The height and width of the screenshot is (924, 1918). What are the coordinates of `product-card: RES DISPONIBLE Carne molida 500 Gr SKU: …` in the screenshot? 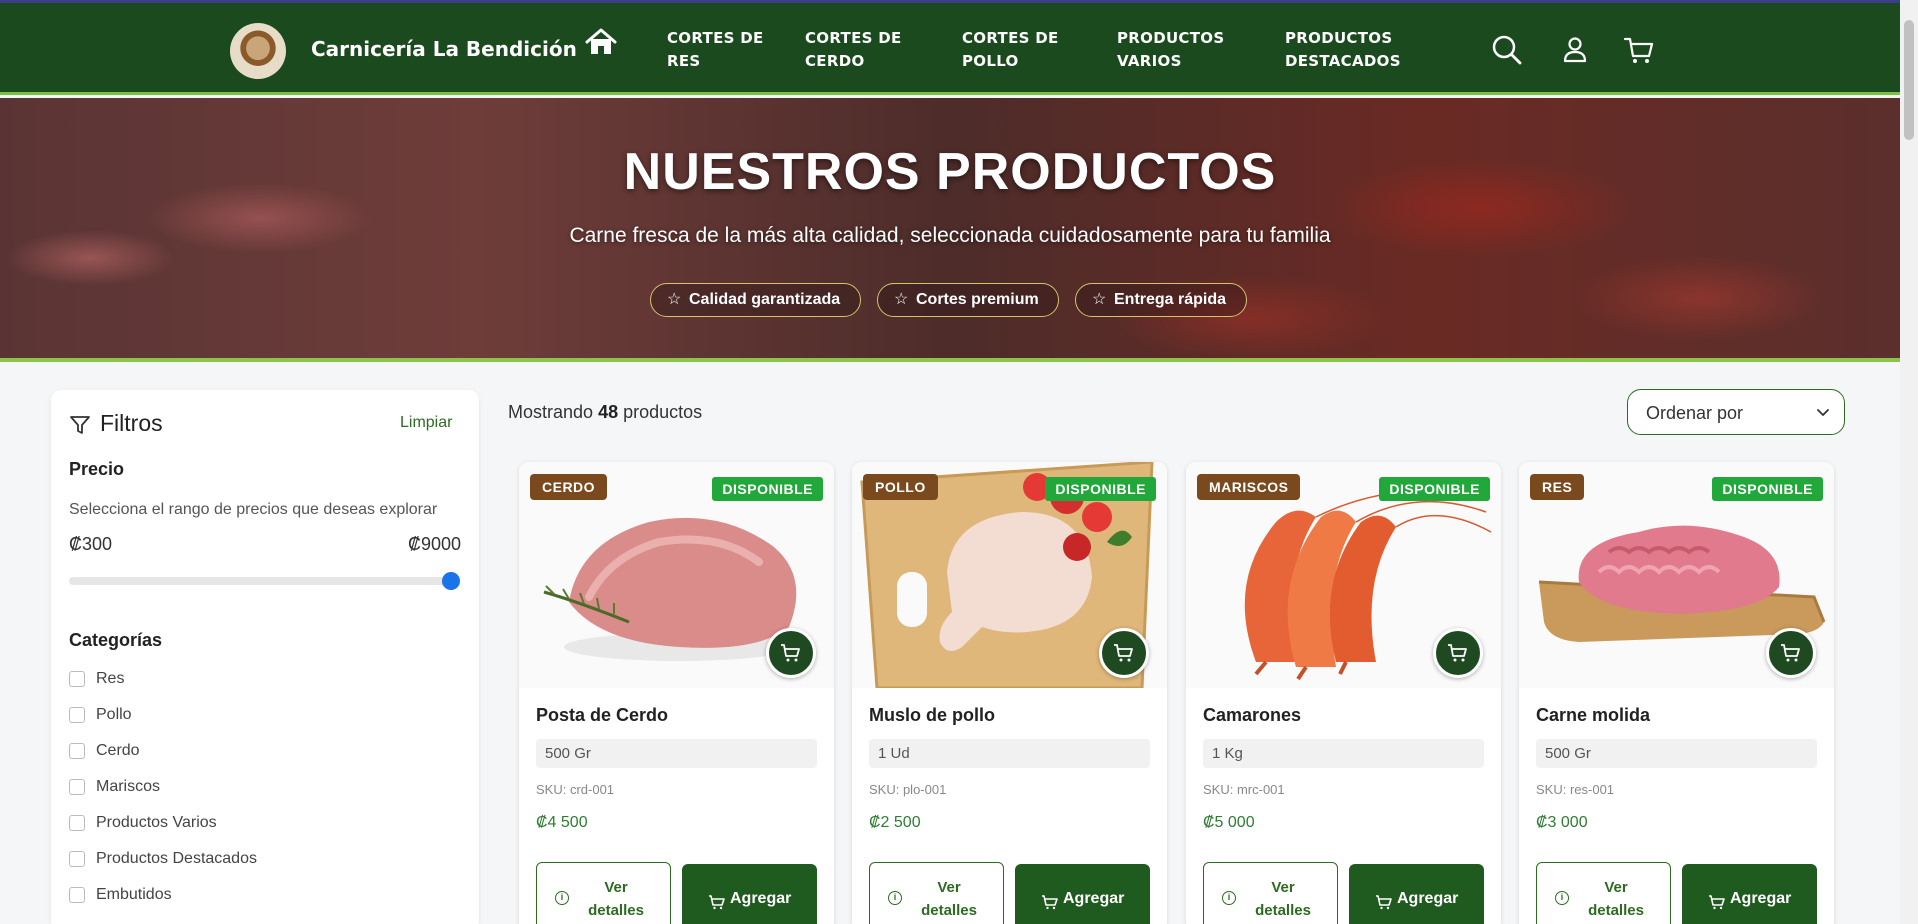 It's located at (1676, 693).